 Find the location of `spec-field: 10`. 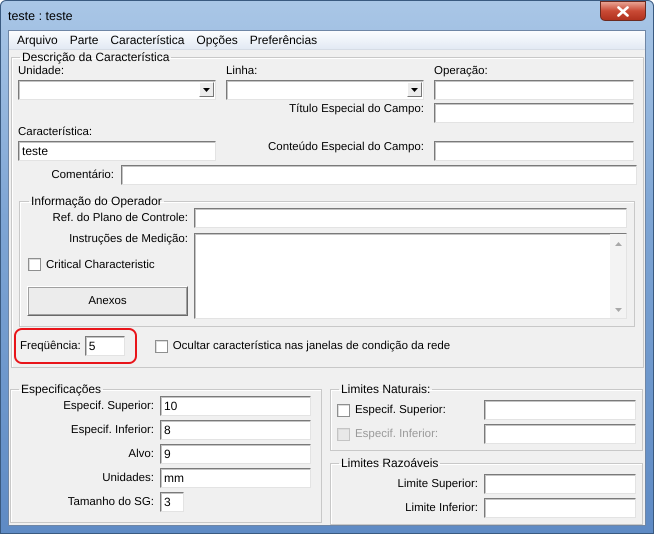

spec-field: 10 is located at coordinates (235, 406).